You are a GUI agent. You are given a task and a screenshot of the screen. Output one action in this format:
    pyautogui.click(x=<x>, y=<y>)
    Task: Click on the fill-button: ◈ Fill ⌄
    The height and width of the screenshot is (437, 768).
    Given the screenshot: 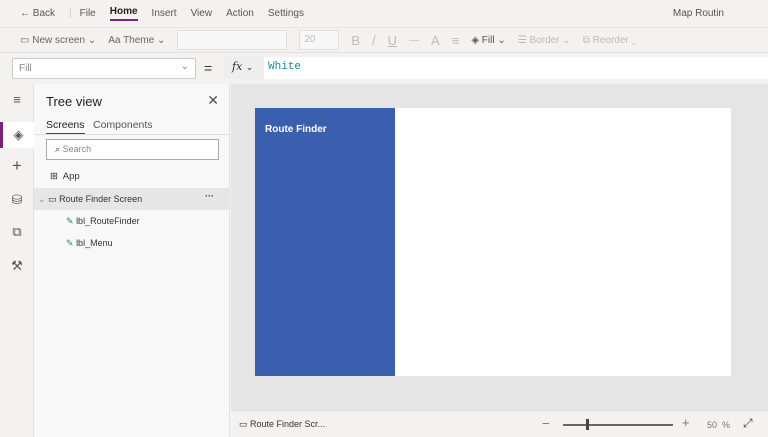 What is the action you would take?
    pyautogui.click(x=488, y=40)
    